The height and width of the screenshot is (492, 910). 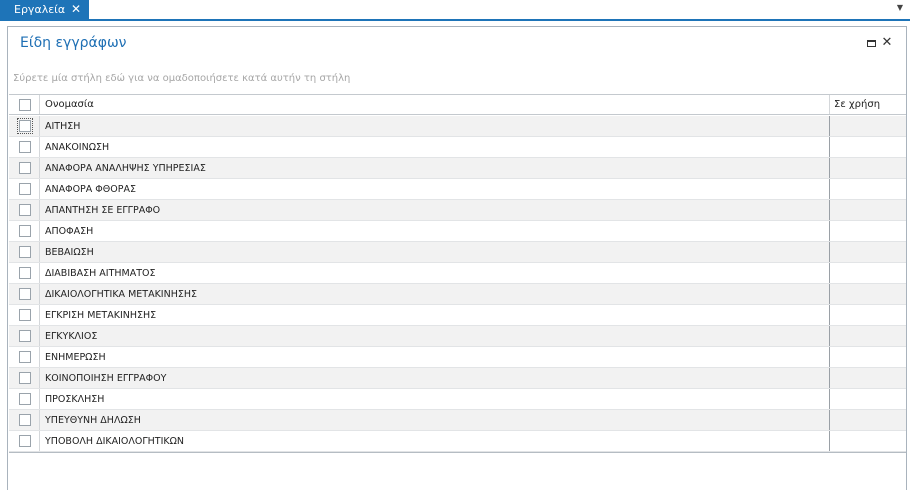 I want to click on table-row: ΑΠΑΝΤΗΣΗ ΣΕ ΕΓΓΡΑΦΟ, so click(x=457, y=210).